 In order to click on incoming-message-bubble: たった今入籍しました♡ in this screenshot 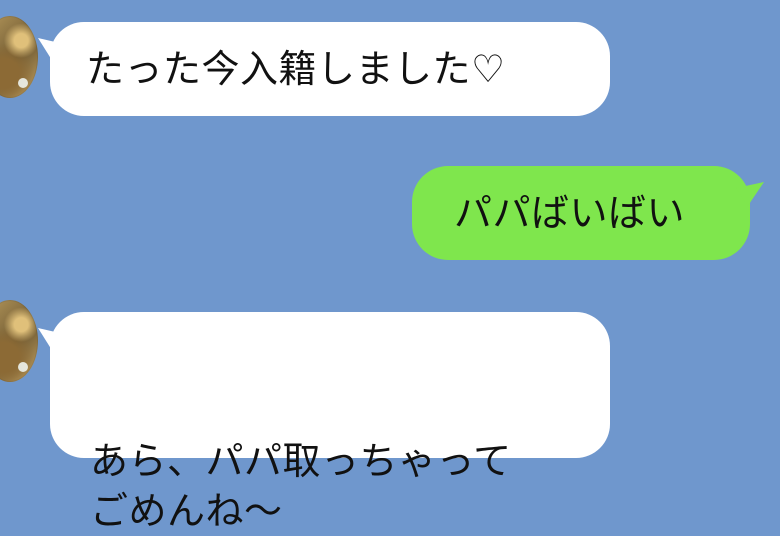, I will do `click(324, 69)`.